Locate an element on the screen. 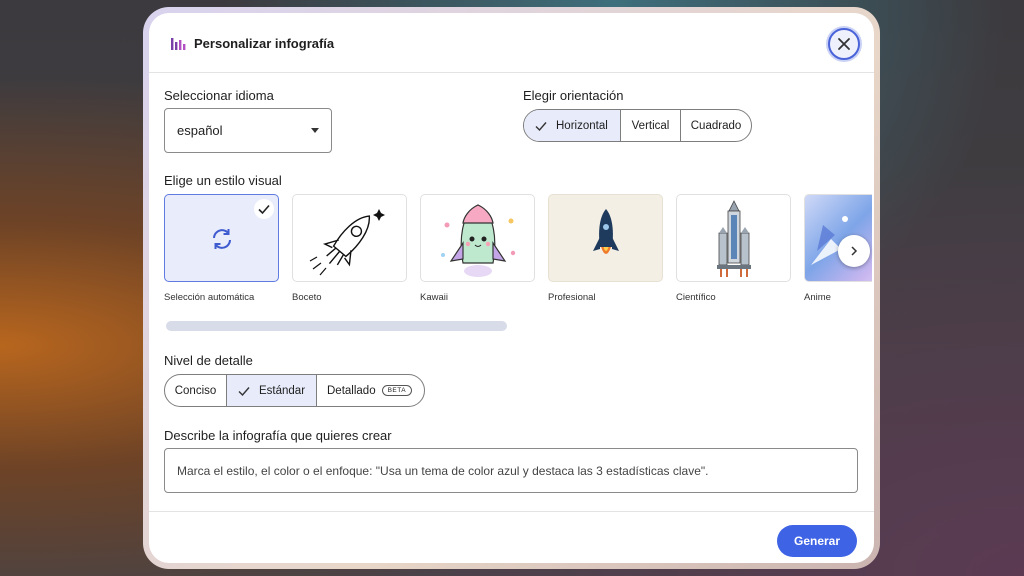 This screenshot has width=1024, height=576. orientation-horizontal-label: Horizontal is located at coordinates (582, 125).